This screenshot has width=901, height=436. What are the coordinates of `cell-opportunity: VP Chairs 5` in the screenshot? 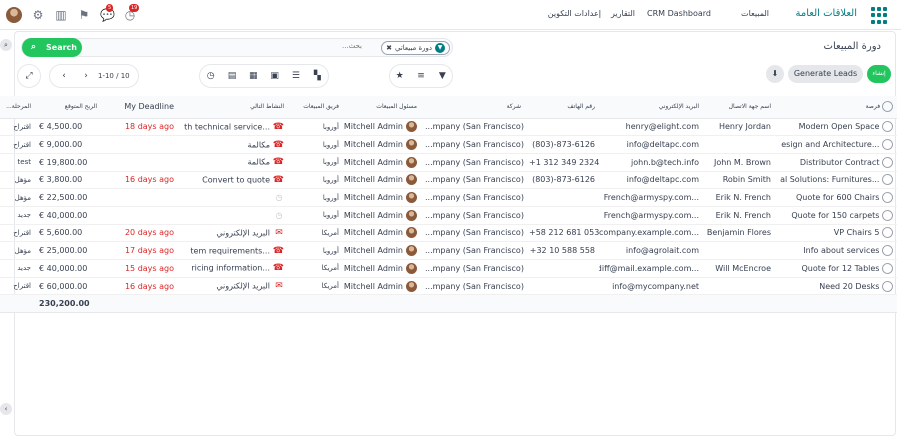 It's located at (836, 233).